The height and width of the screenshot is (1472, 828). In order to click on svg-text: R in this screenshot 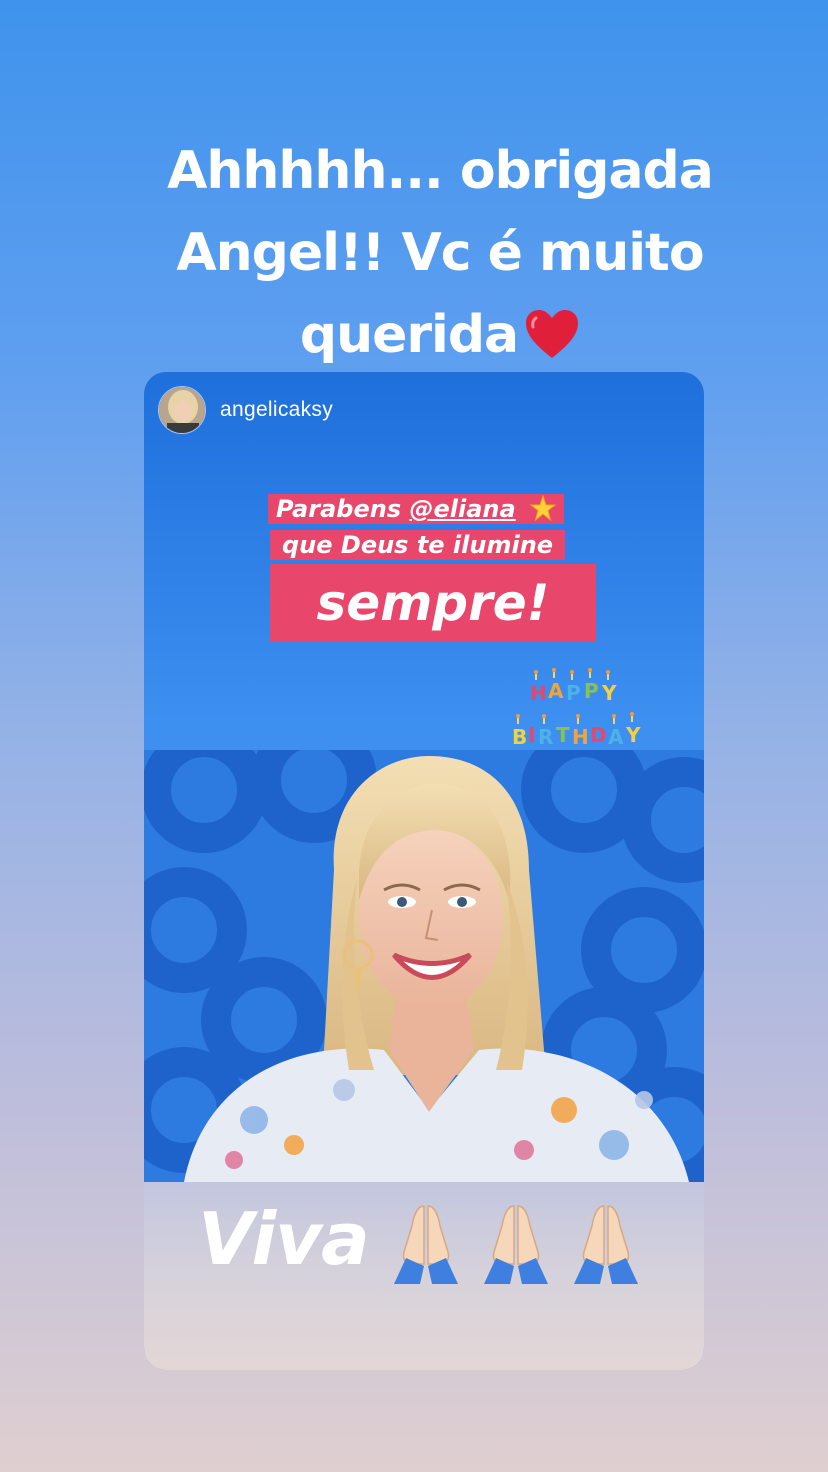, I will do `click(545, 737)`.